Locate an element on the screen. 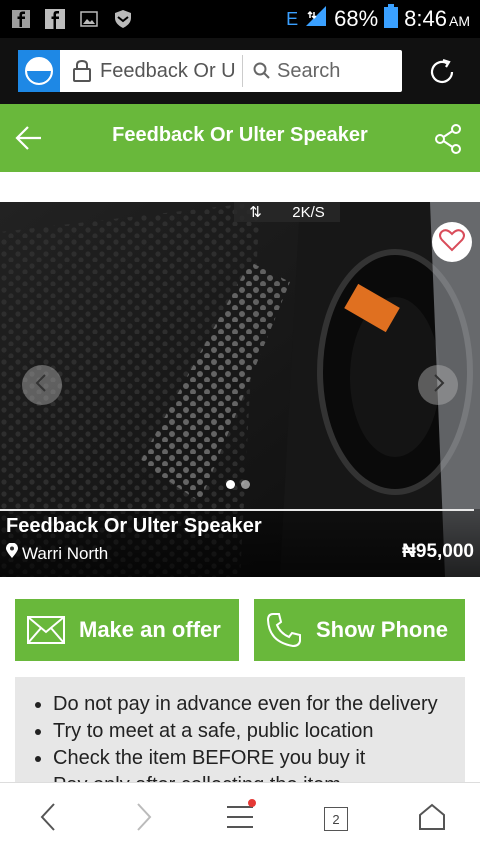 This screenshot has width=480, height=855. browser-bottom-bar: 2 is located at coordinates (240, 818).